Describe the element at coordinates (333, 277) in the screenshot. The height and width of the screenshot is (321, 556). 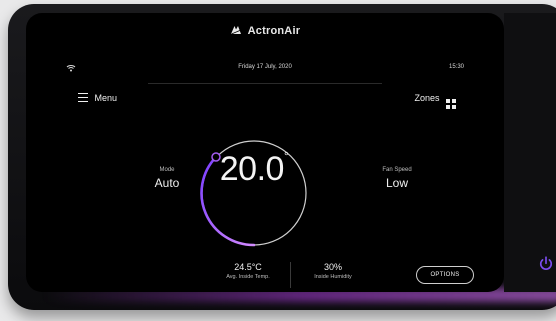
I see `inside-humidity-label: Inside Humidity` at that location.